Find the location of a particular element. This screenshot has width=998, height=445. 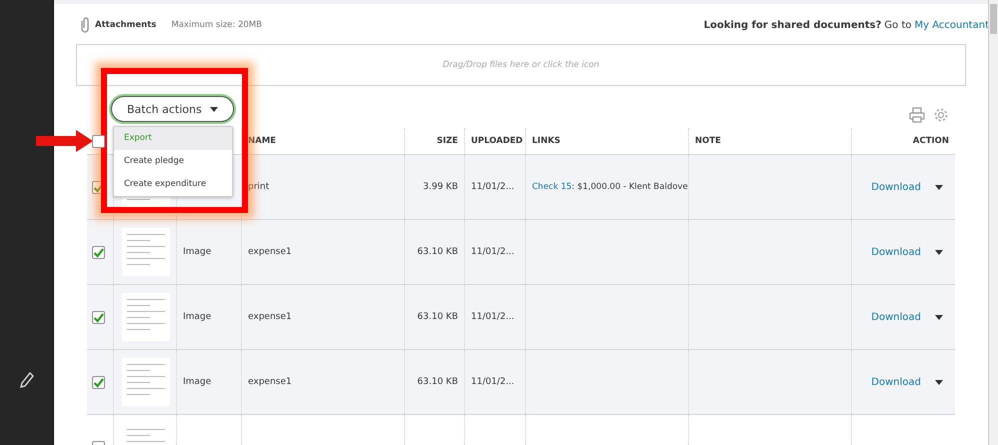

pencil-icon is located at coordinates (26, 379).